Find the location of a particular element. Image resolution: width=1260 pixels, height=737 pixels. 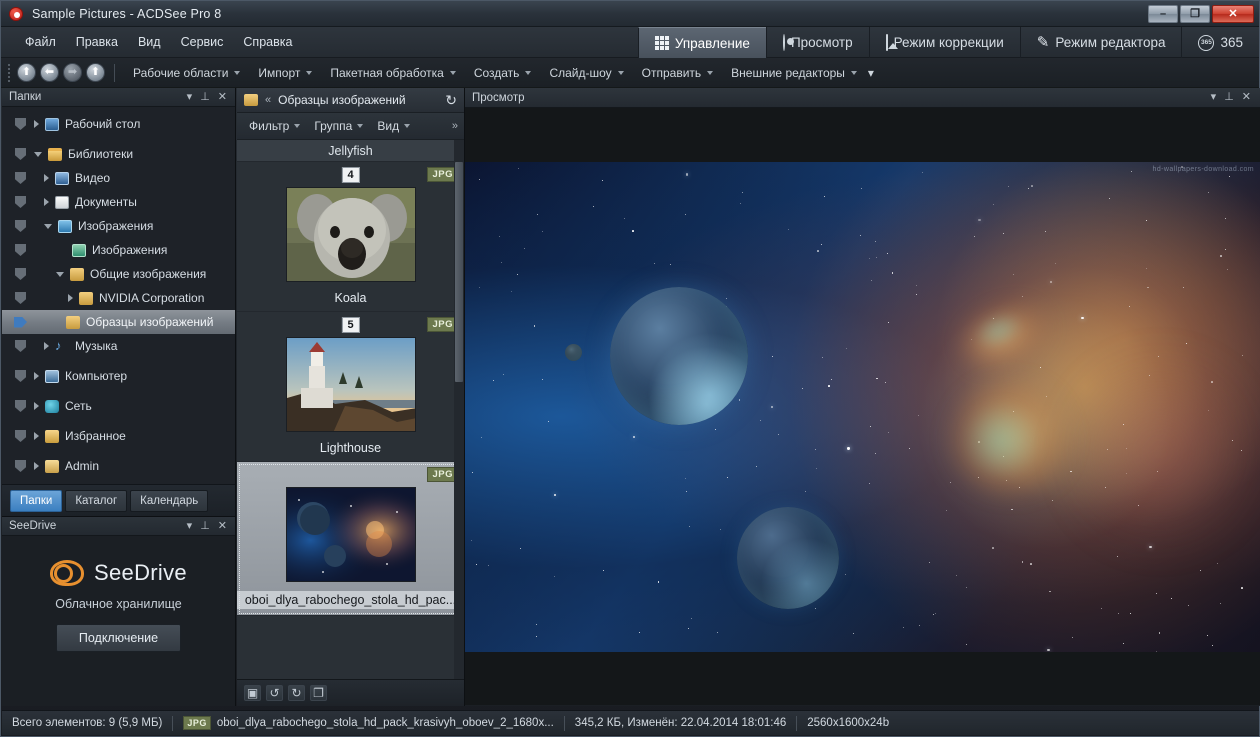

close-button: ✕ is located at coordinates (1233, 13).